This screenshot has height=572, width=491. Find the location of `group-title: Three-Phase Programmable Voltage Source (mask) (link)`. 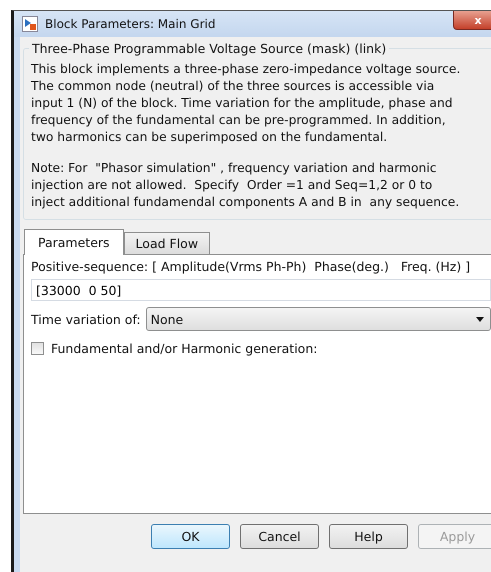

group-title: Three-Phase Programmable Voltage Source (mask) (link) is located at coordinates (209, 48).